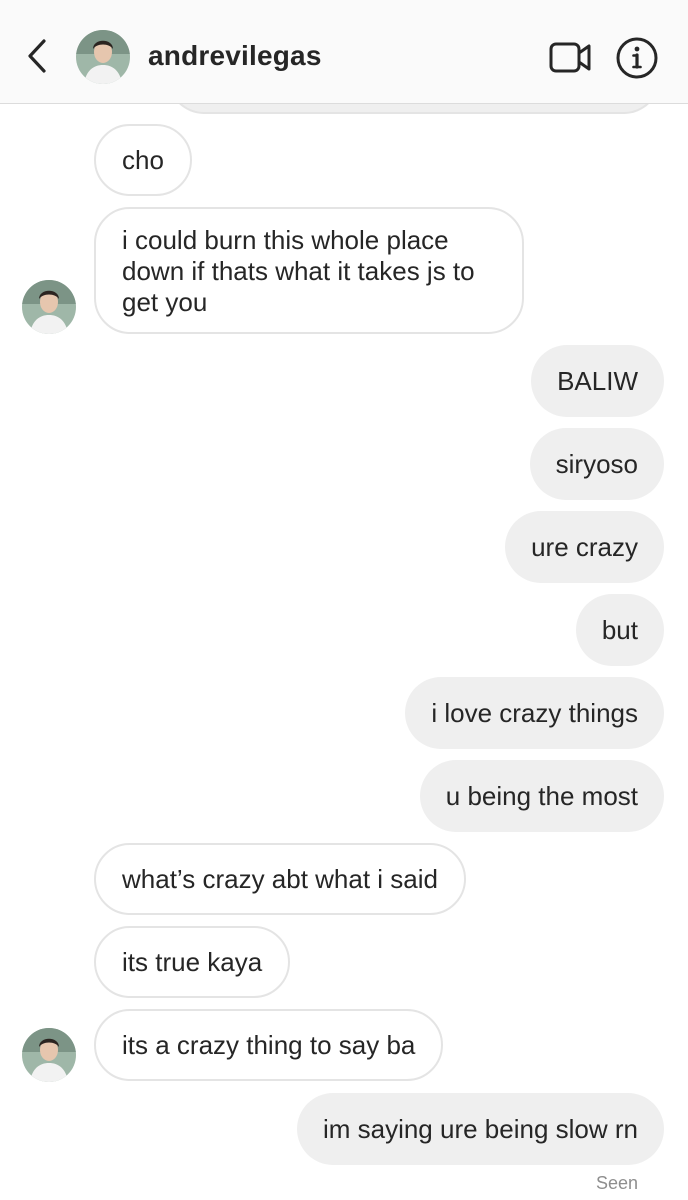  I want to click on message-text: im saying ure being slow rn, so click(480, 1128).